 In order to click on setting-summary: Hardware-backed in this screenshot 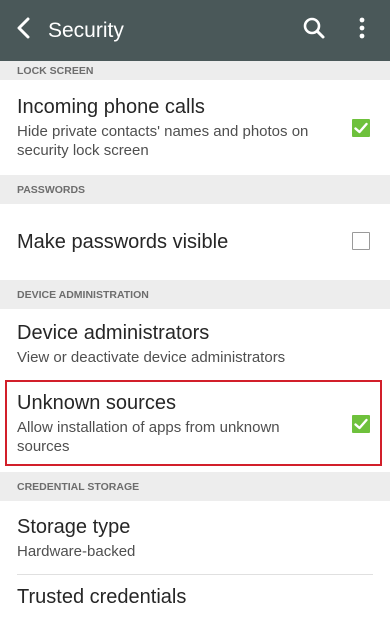, I will do `click(76, 551)`.